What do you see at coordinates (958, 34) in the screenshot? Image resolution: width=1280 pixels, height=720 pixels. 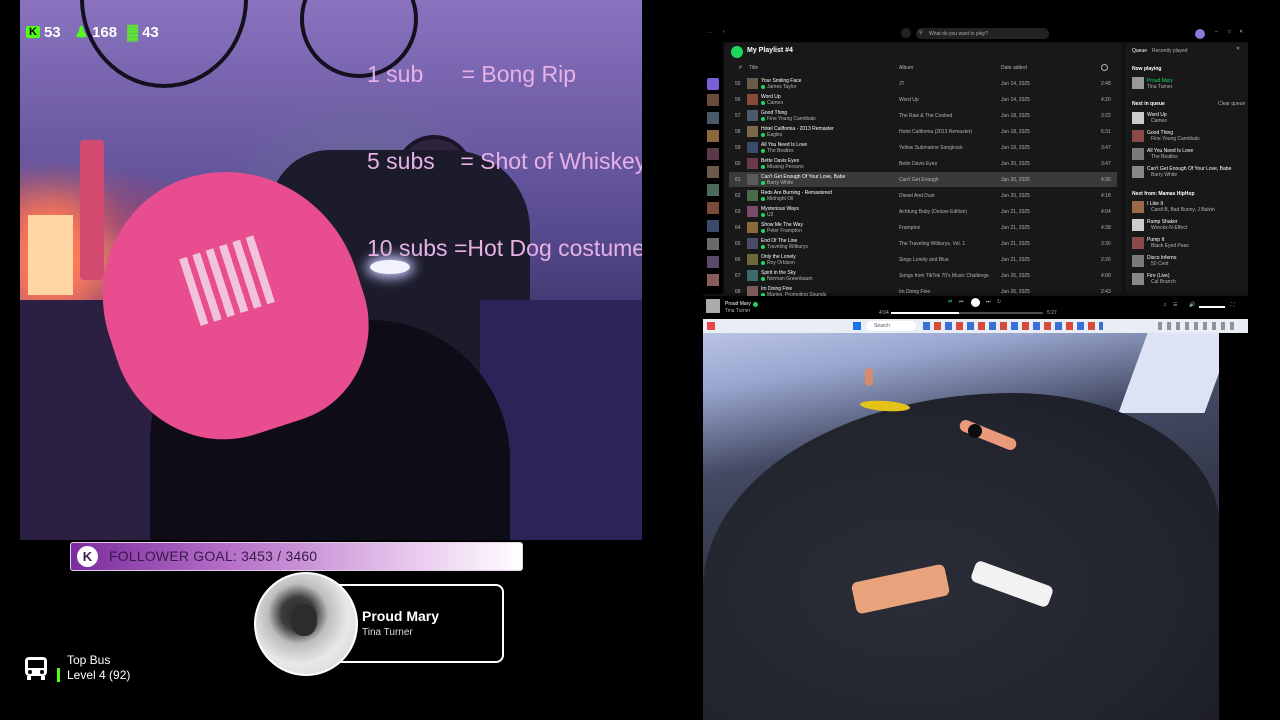 I see `search-placeholder: What do you want to play?` at bounding box center [958, 34].